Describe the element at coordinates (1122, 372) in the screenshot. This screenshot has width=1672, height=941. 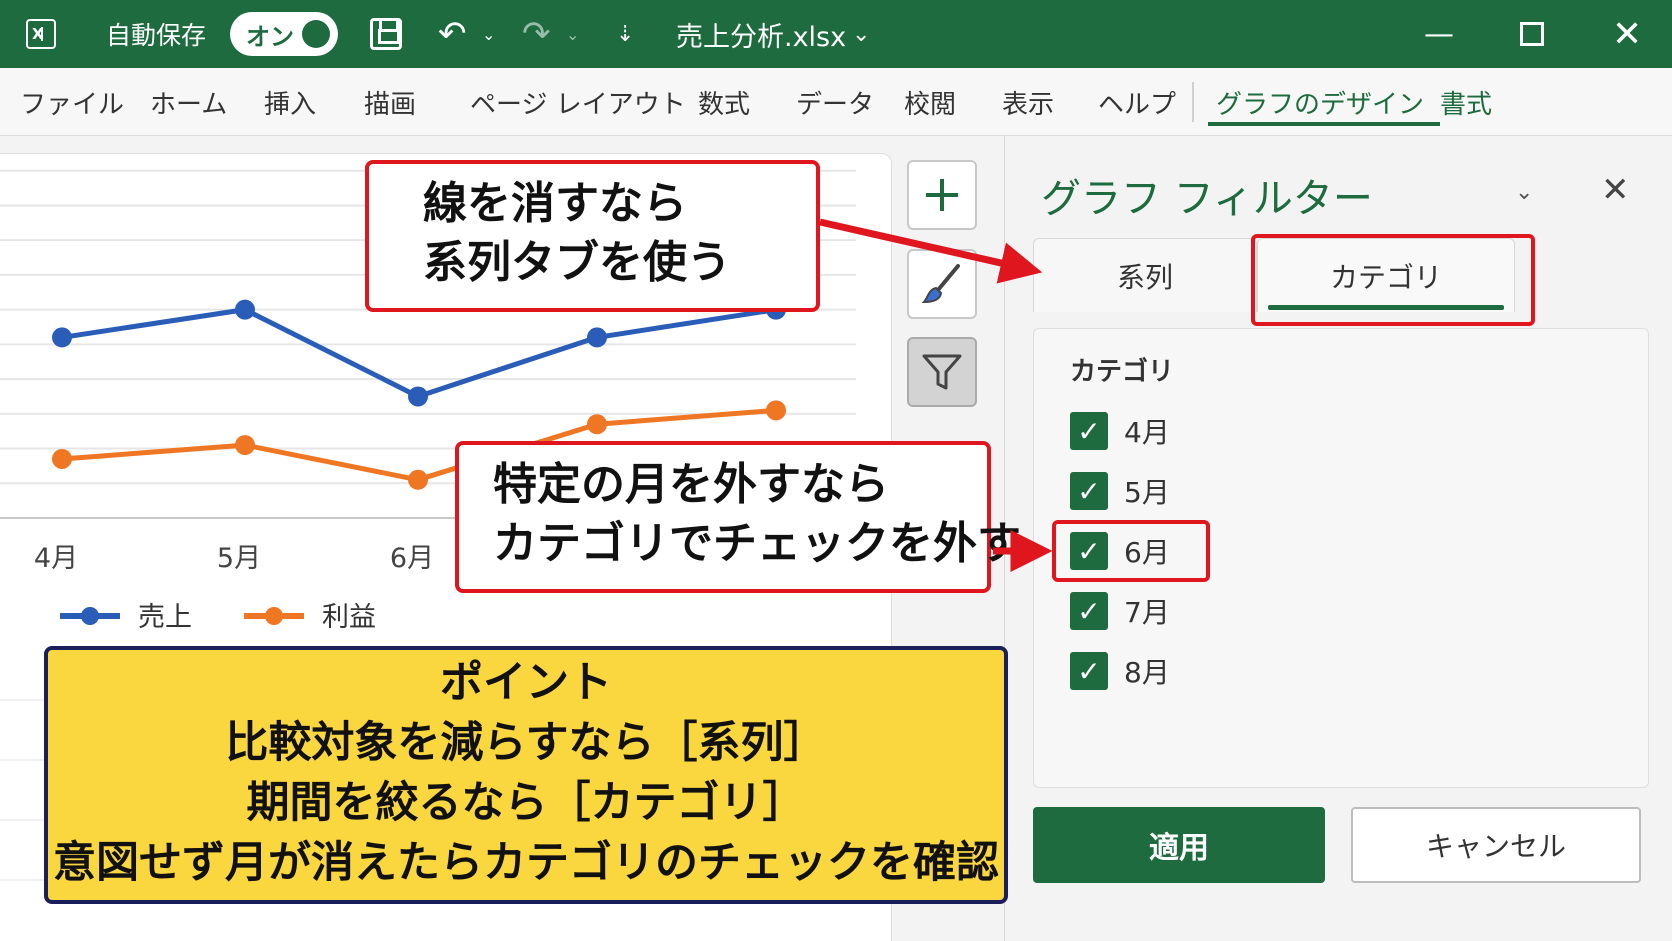
I see `list-heading: カテゴリ` at that location.